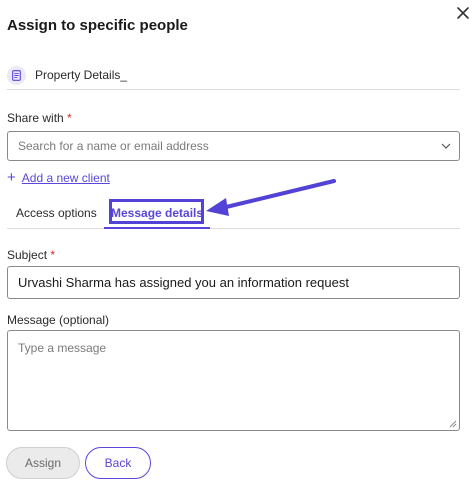  I want to click on add-new-client-link: + Add a new client, so click(58, 177).